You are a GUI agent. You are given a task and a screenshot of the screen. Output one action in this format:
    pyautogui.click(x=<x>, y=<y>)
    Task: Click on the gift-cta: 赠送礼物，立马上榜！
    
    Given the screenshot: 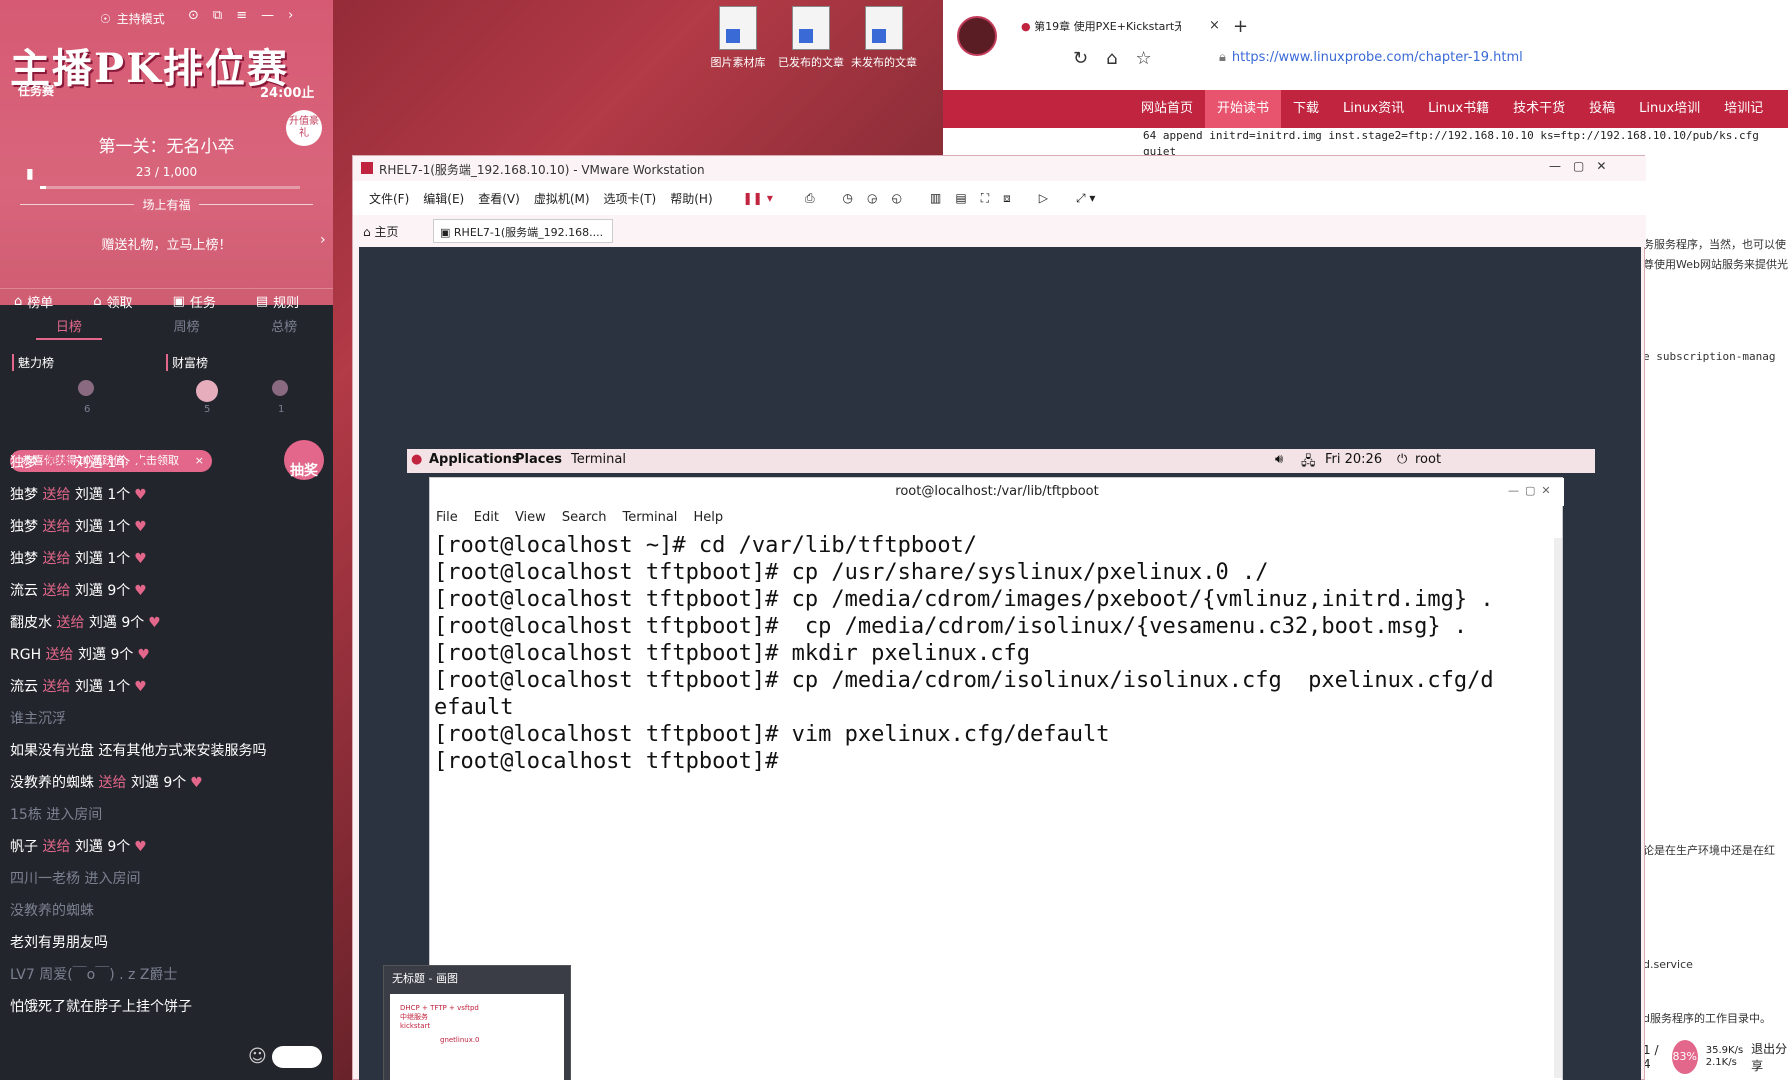 What is the action you would take?
    pyautogui.click(x=166, y=243)
    